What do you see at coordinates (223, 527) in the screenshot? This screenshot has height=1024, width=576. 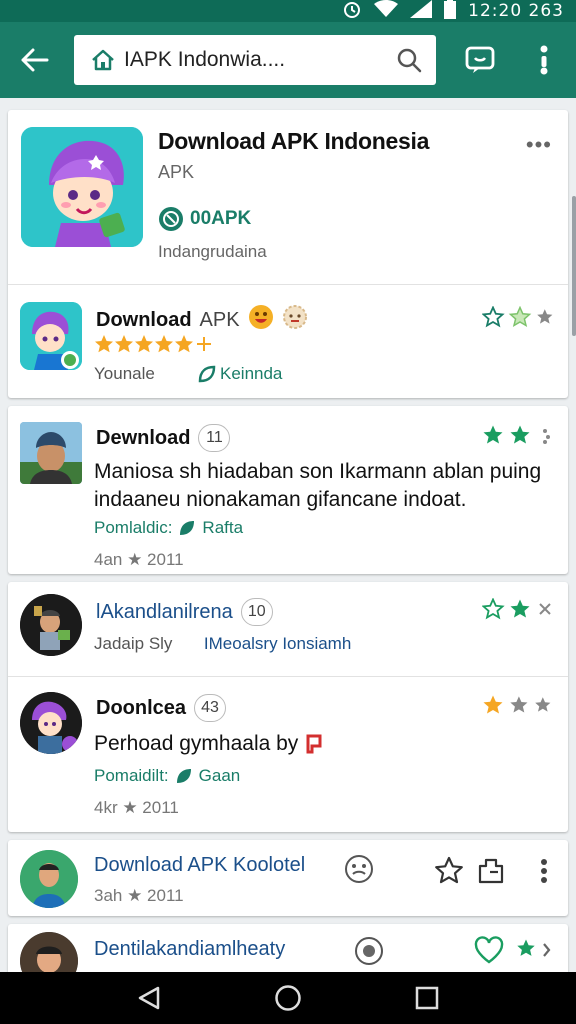 I see `review-tag-label: Rafta` at bounding box center [223, 527].